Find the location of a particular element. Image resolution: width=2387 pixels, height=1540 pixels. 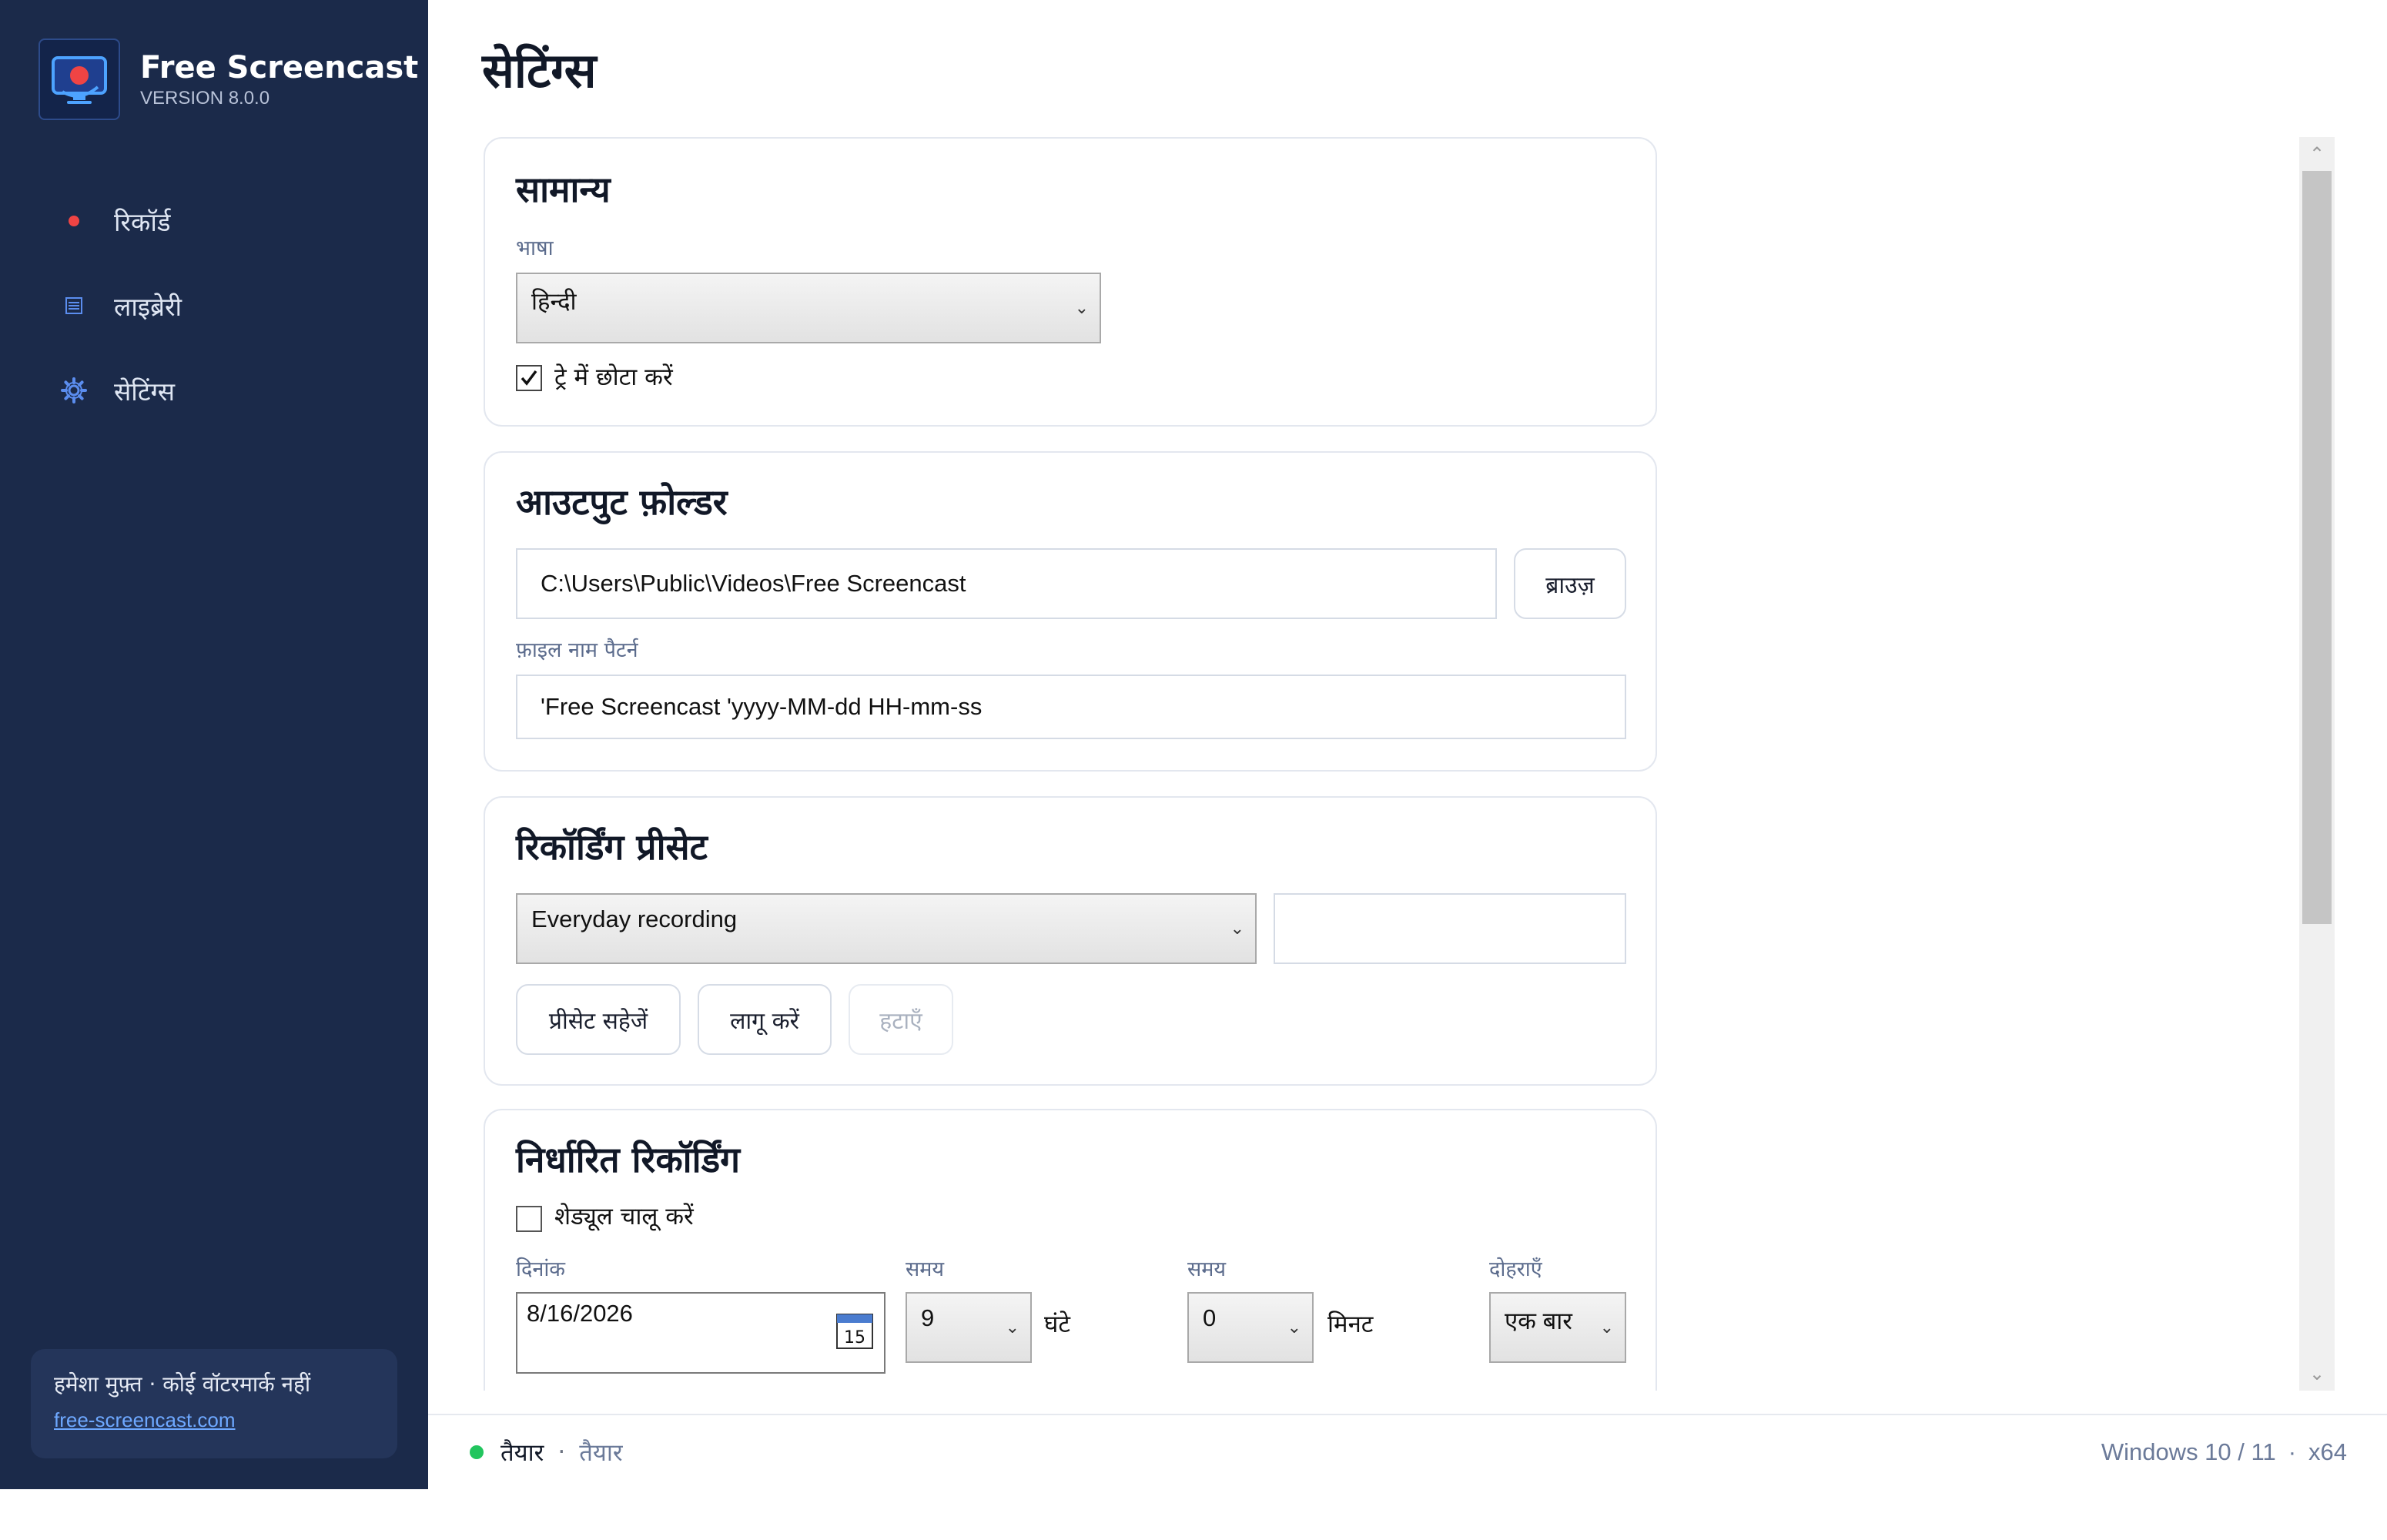

hour-unit: घंटे is located at coordinates (1057, 1324).